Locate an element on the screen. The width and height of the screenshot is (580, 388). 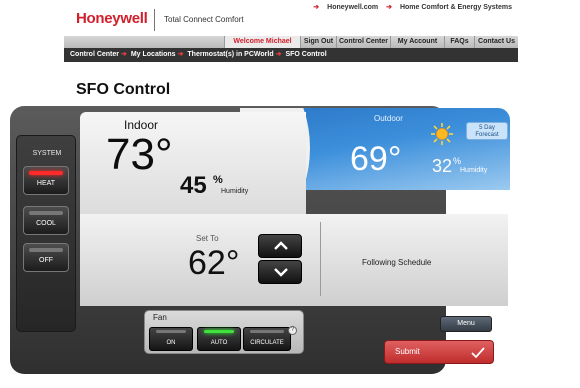
temperature-up-button is located at coordinates (280, 246).